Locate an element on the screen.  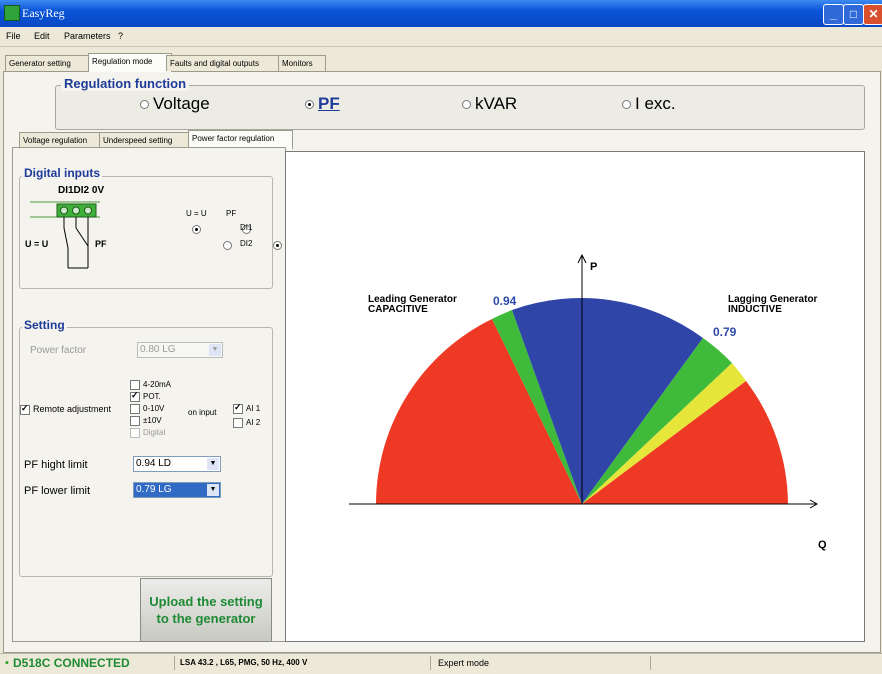
input-option-label: Digital is located at coordinates (154, 433).